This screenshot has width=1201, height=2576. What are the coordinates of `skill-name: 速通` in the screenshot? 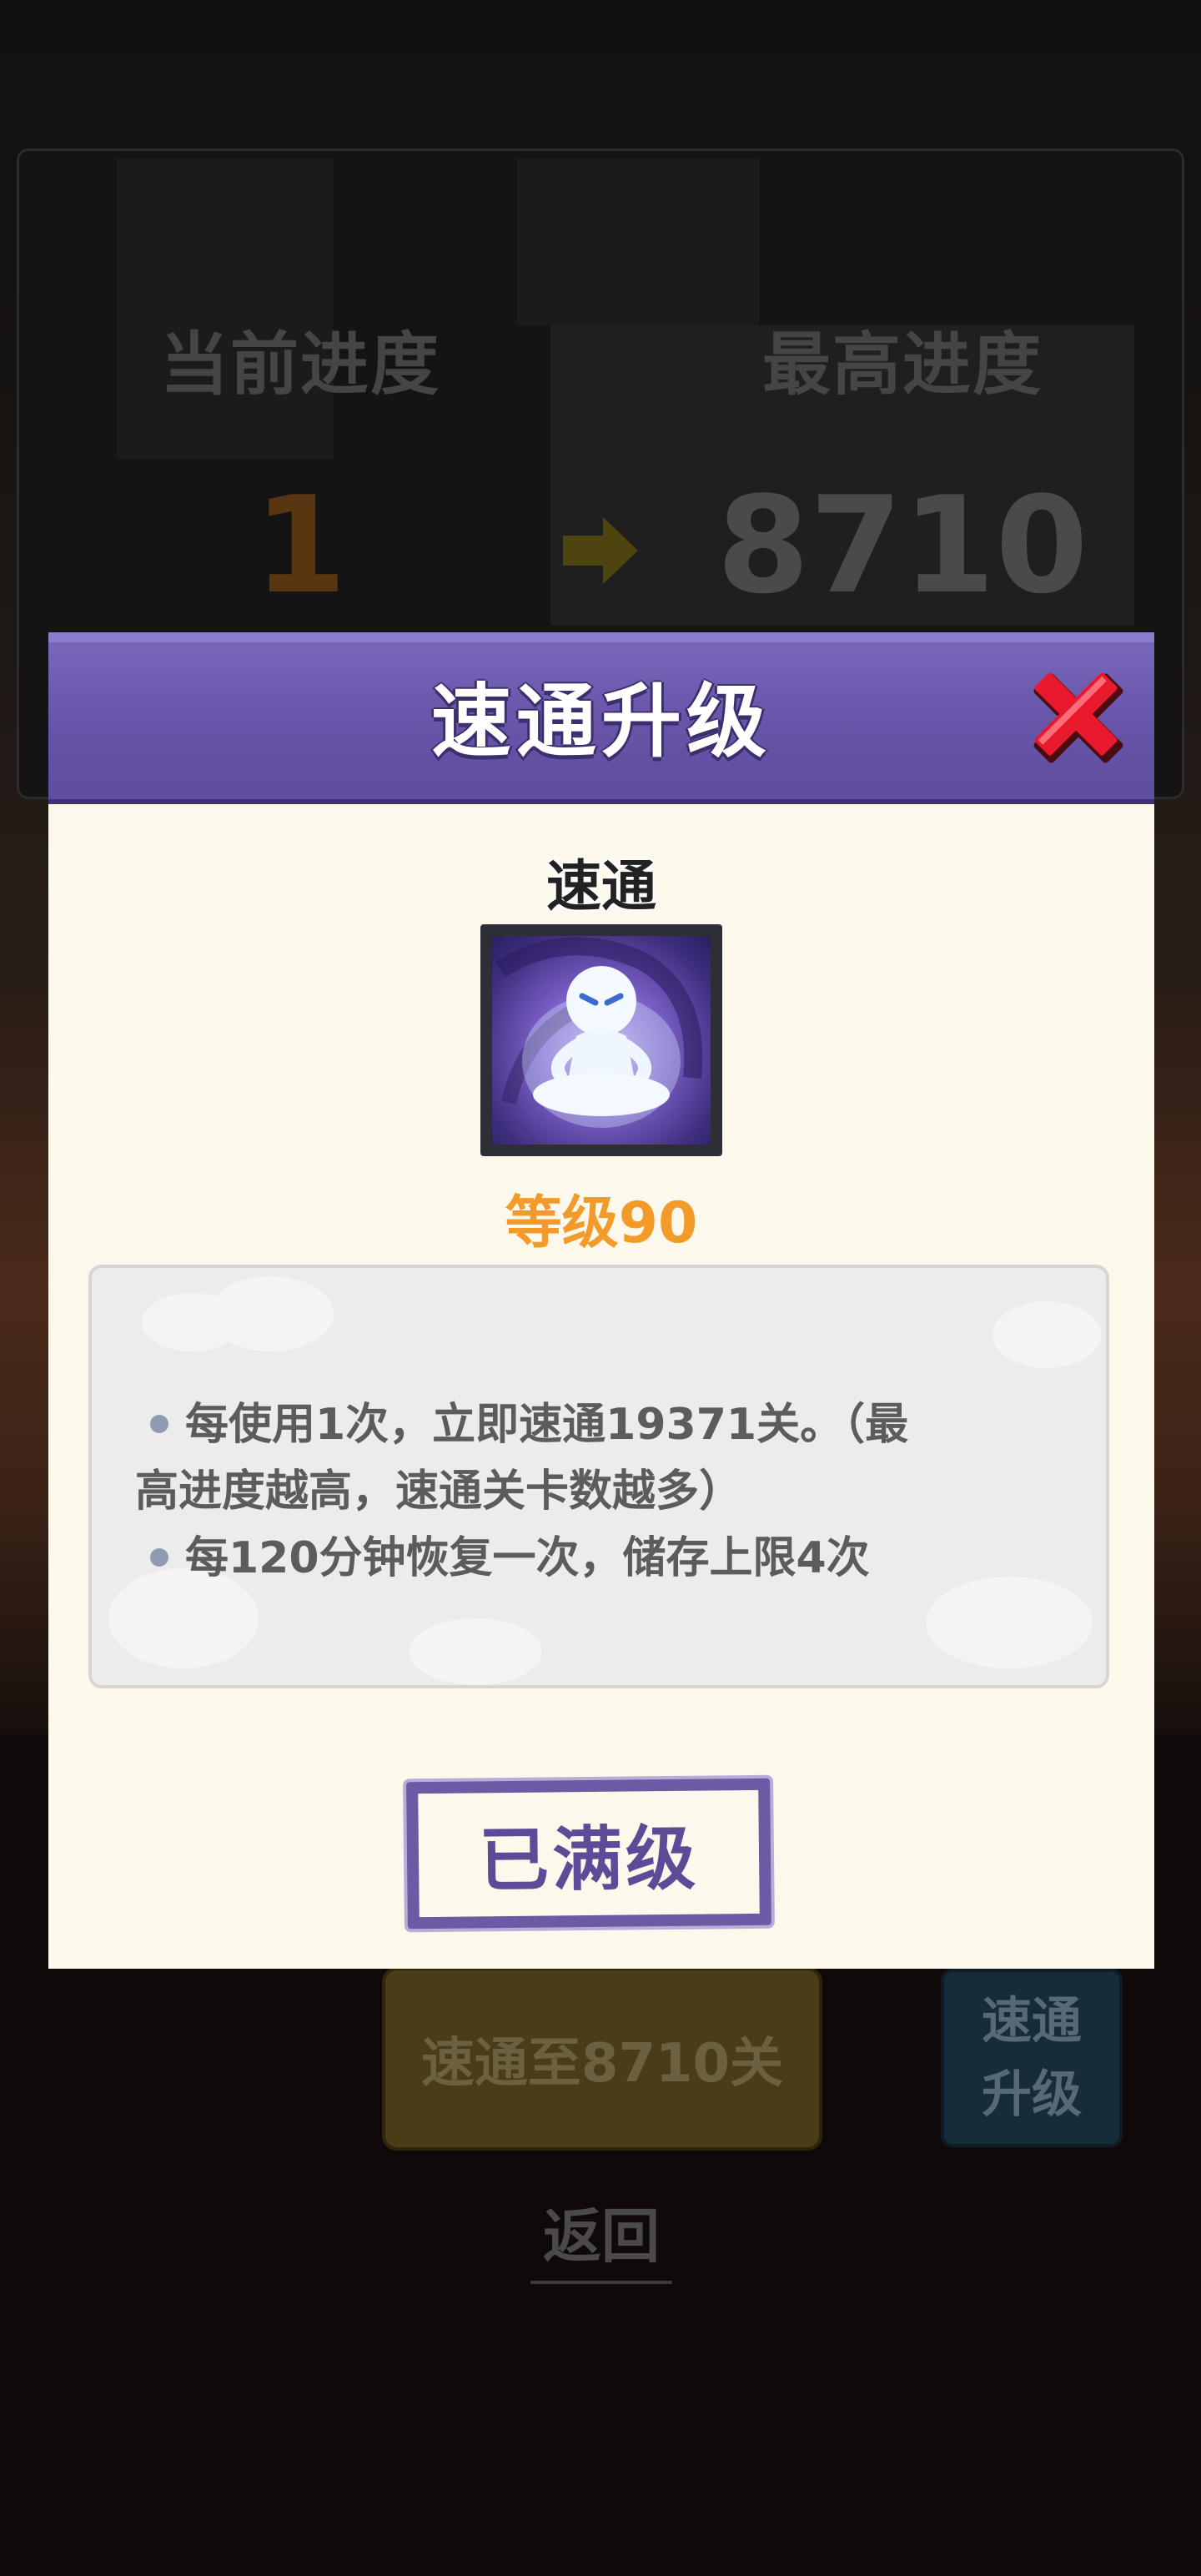 It's located at (601, 886).